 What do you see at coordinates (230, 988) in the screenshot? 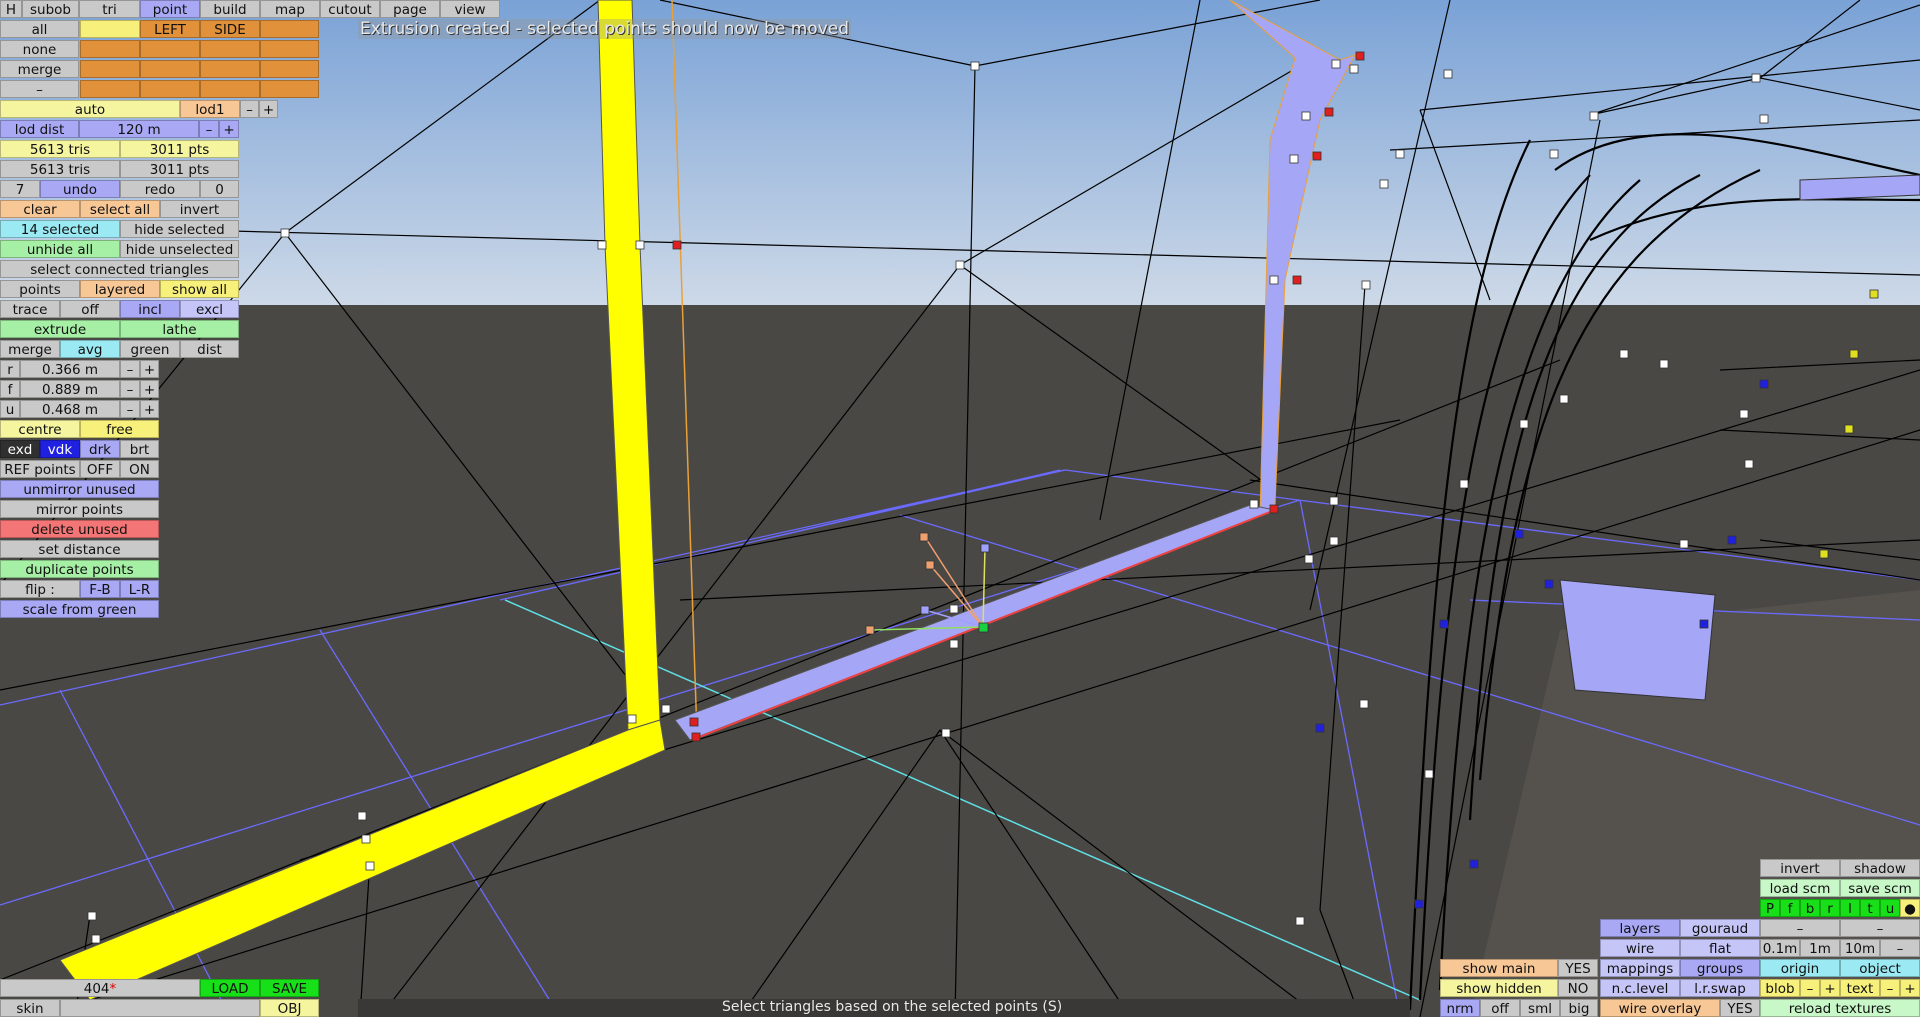
I see `load-button: LOAD` at bounding box center [230, 988].